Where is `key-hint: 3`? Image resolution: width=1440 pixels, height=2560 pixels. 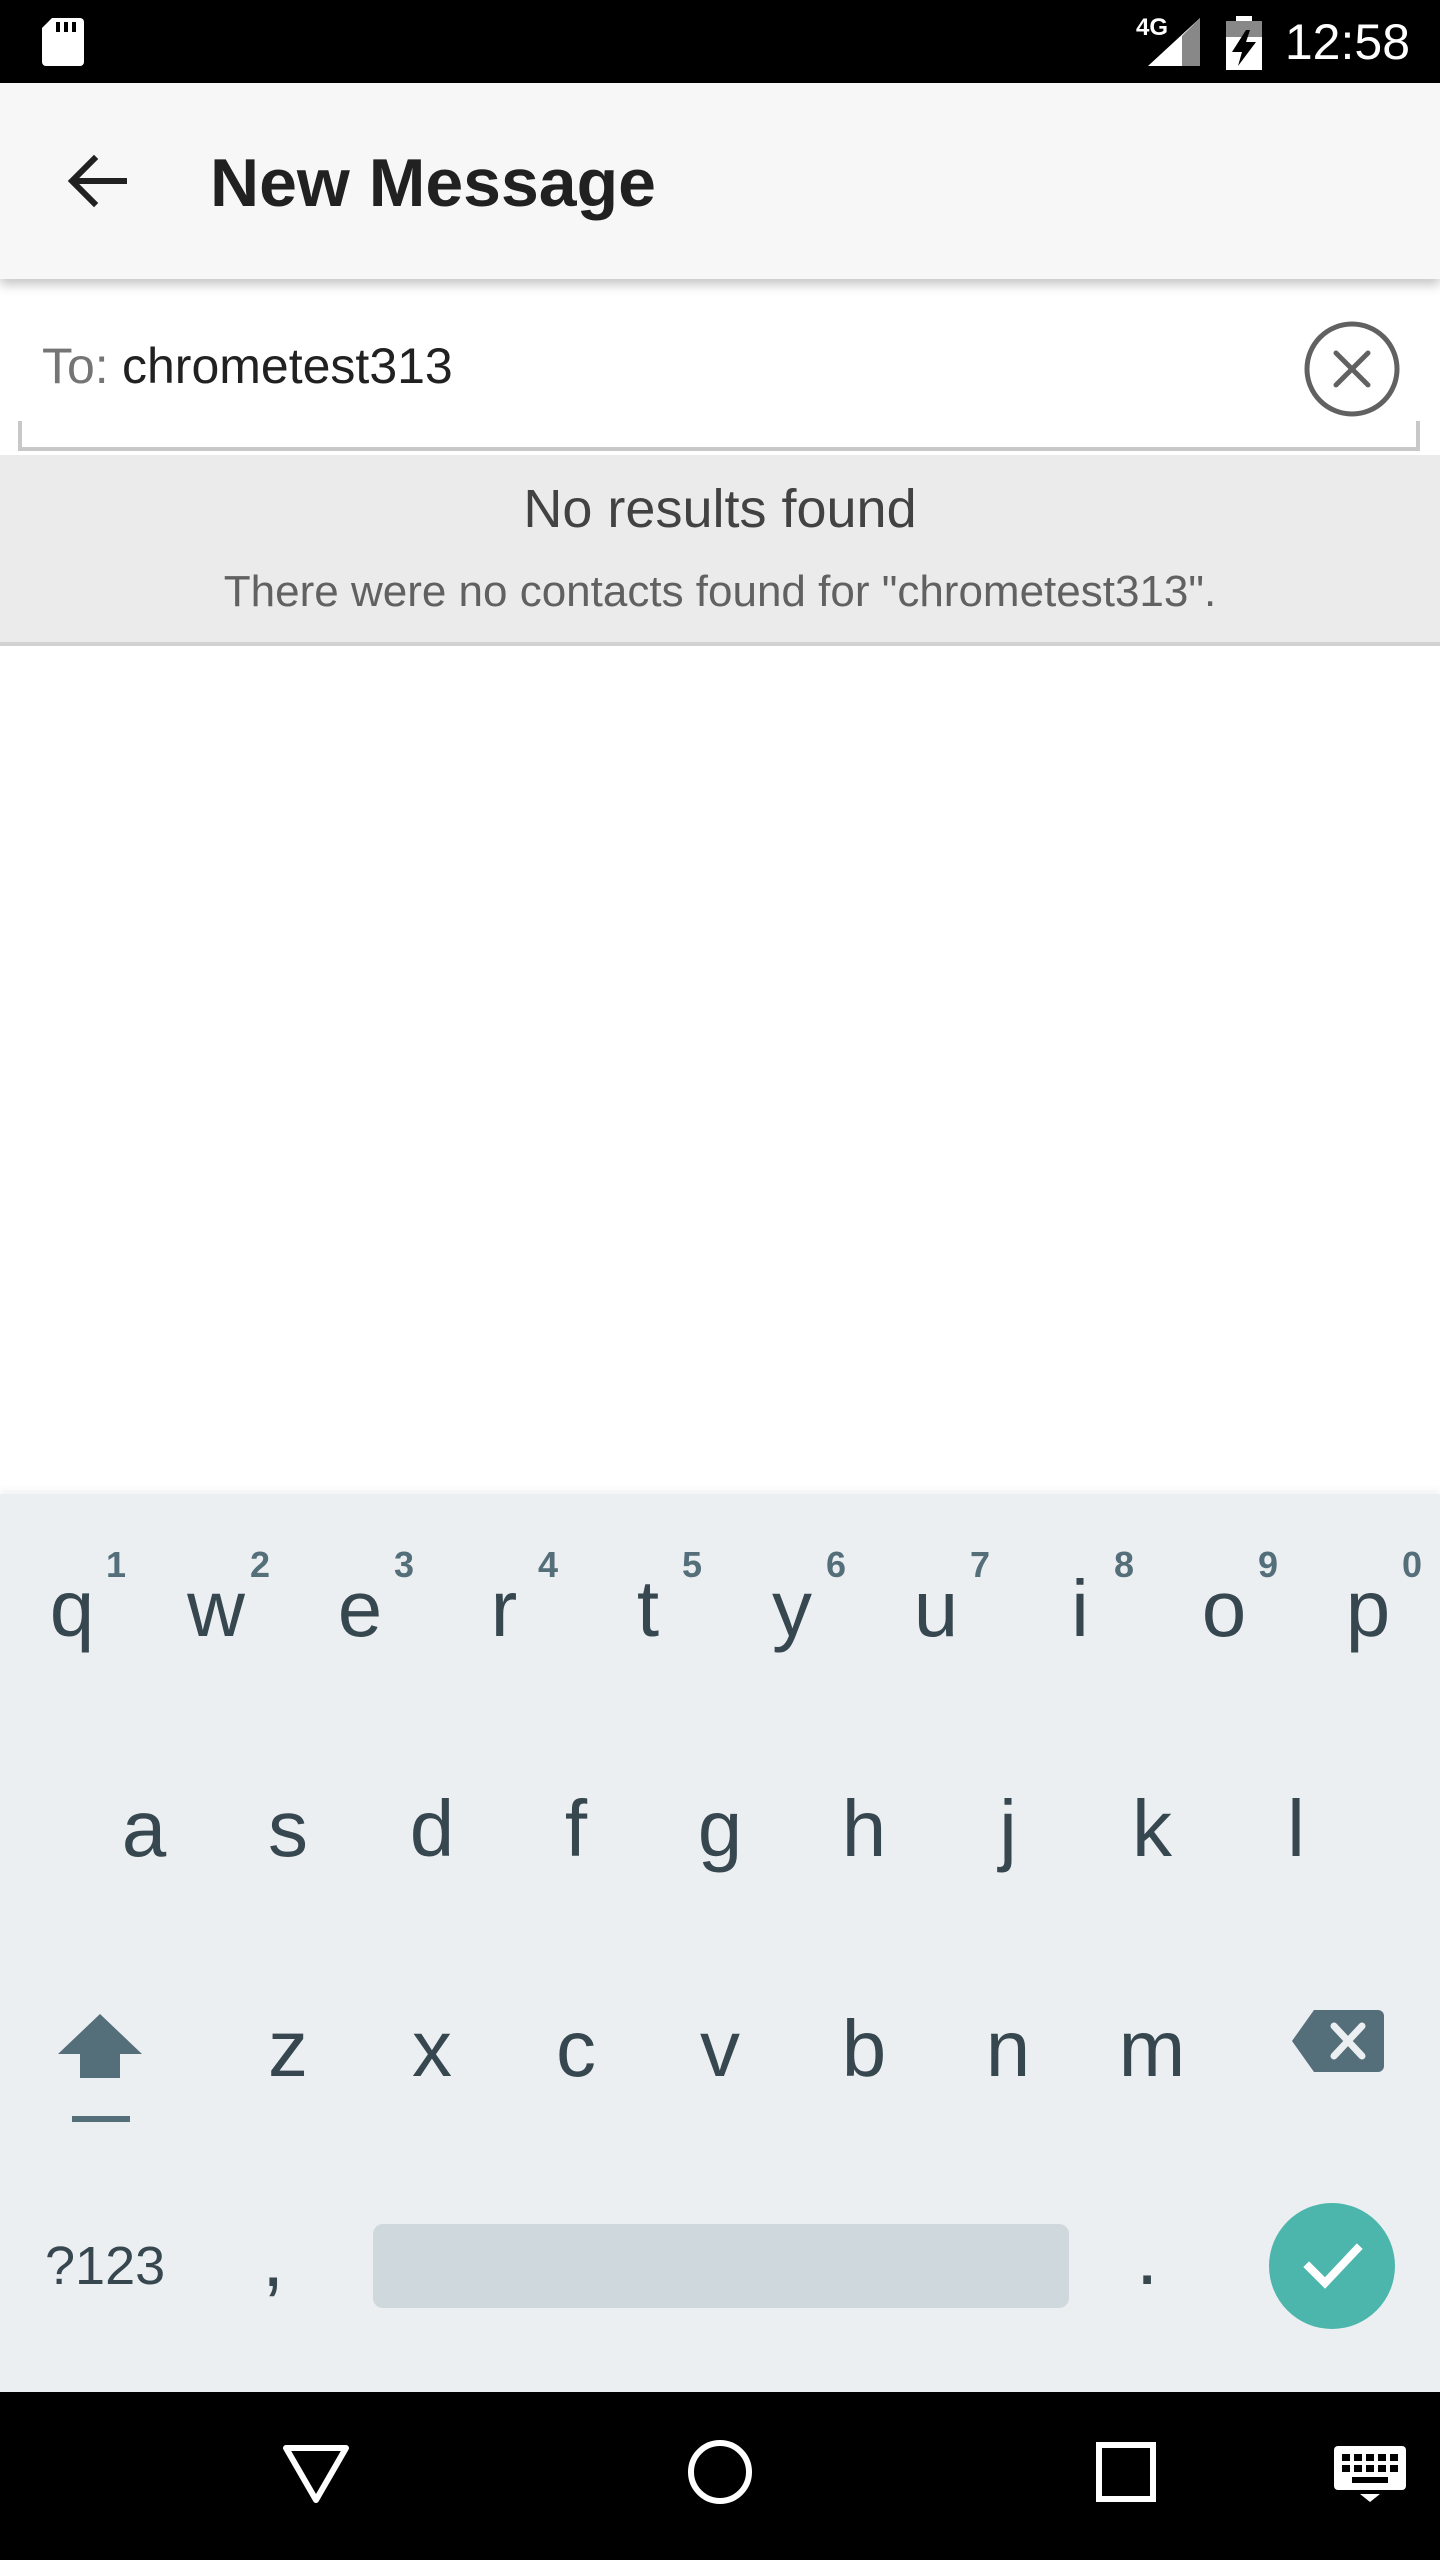 key-hint: 3 is located at coordinates (403, 1564).